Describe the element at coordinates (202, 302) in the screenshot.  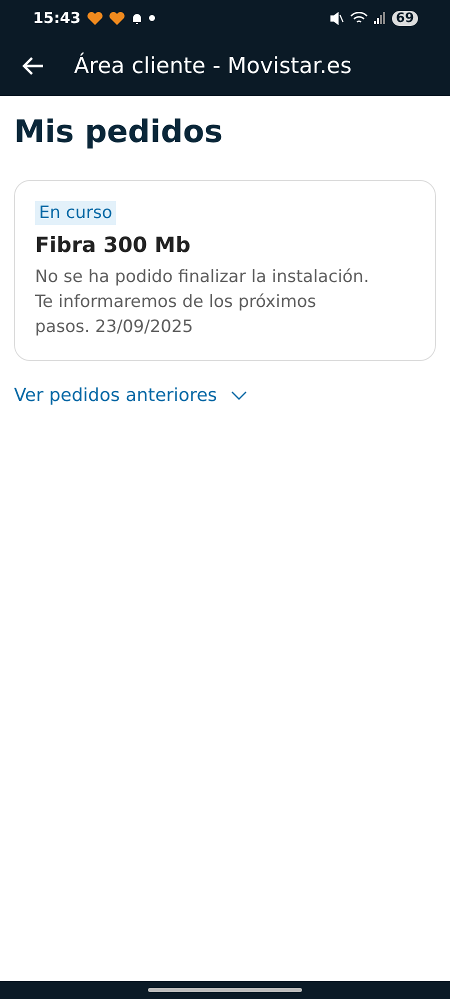
I see `order-description: No se ha podido finalizar la instalación. Te informaremos de los próximos pasos. 23/09/2025` at that location.